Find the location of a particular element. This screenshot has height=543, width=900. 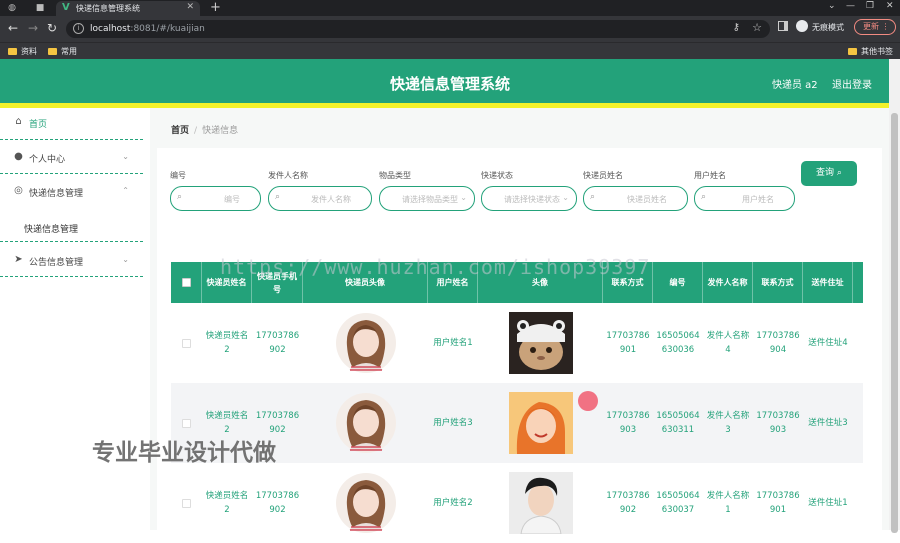

sidebar-item-express: ◎ 快递信息管理 ⌃ is located at coordinates (71, 192).